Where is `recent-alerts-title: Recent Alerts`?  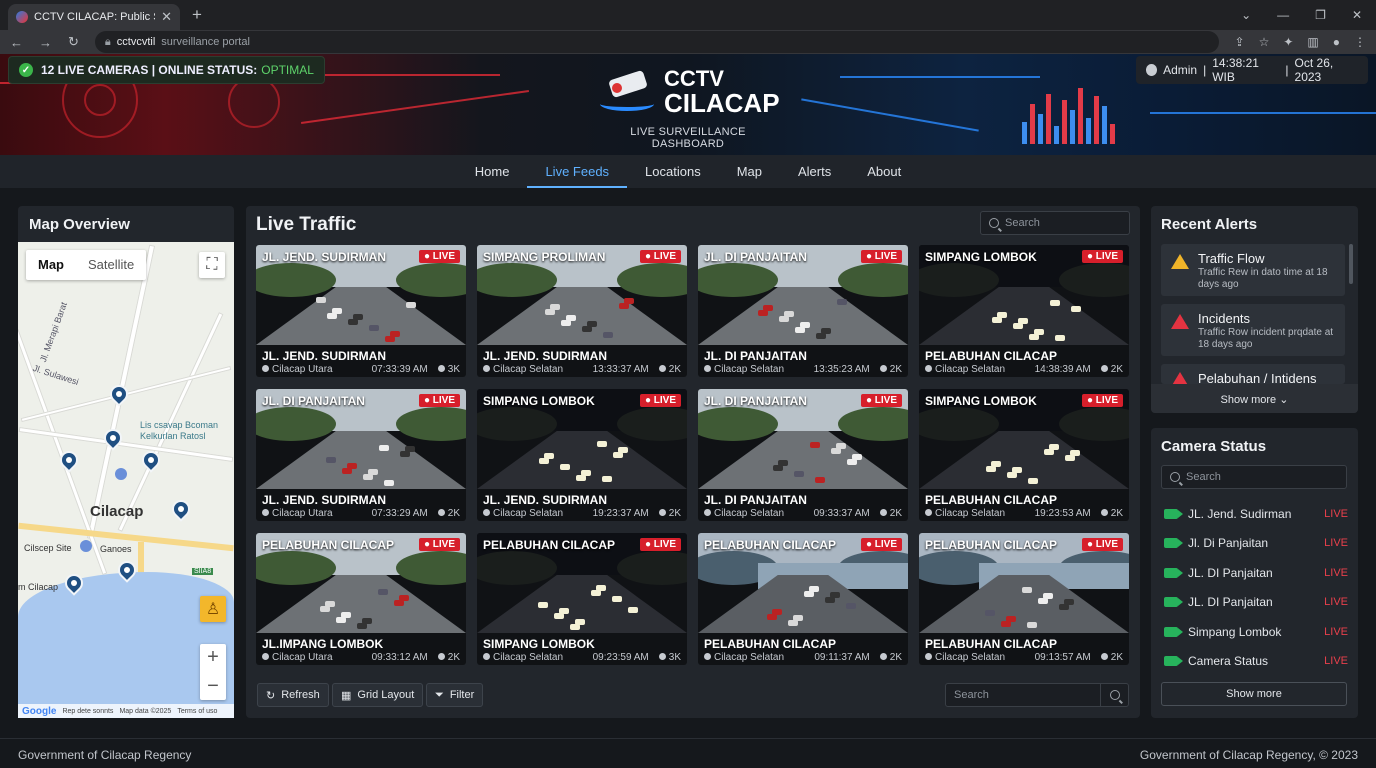
recent-alerts-title: Recent Alerts is located at coordinates (1209, 224).